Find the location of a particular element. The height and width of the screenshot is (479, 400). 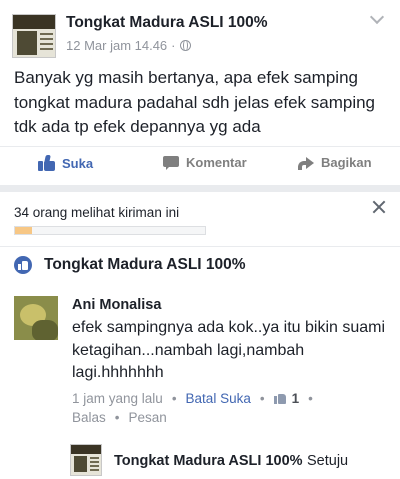

reply-author: Tongkat Madura ASLI 100% is located at coordinates (208, 461).